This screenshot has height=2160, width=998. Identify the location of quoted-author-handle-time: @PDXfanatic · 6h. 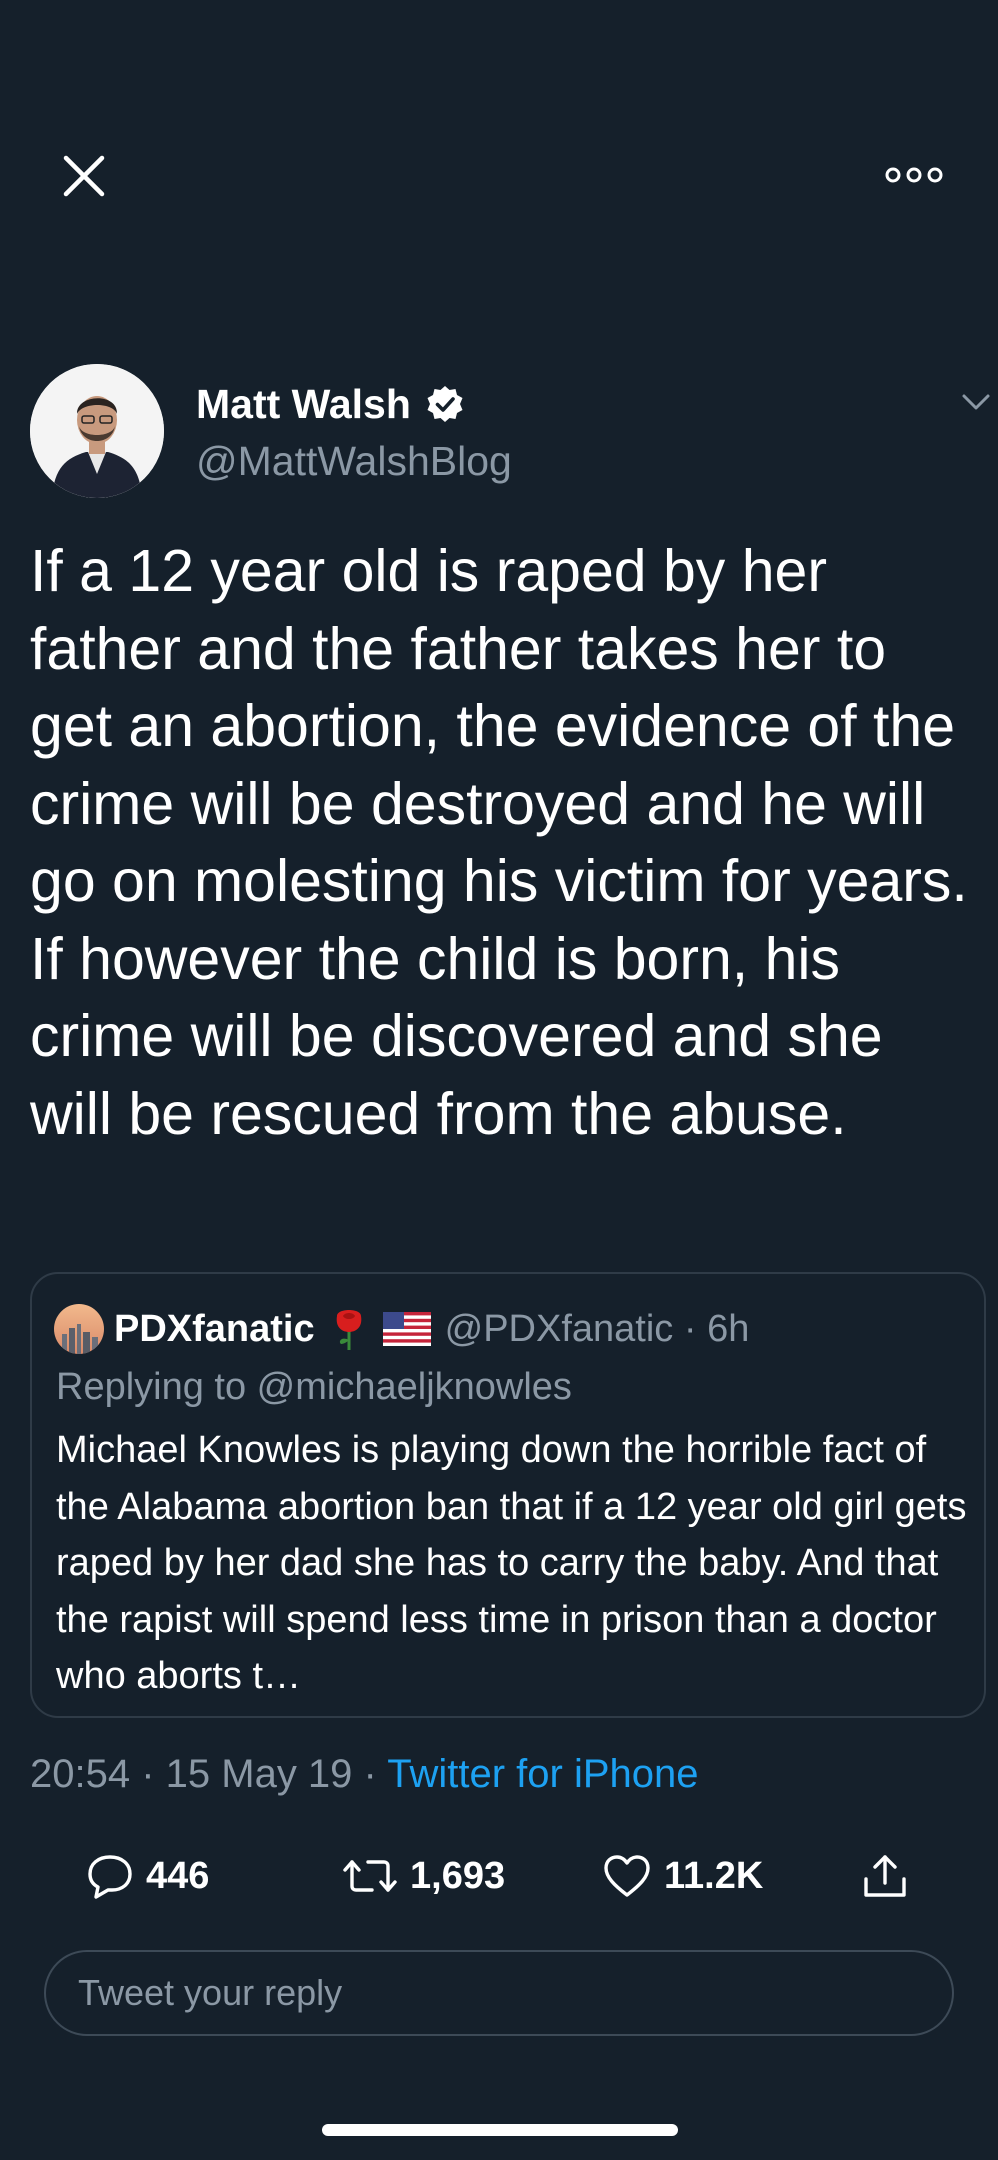
(597, 1328).